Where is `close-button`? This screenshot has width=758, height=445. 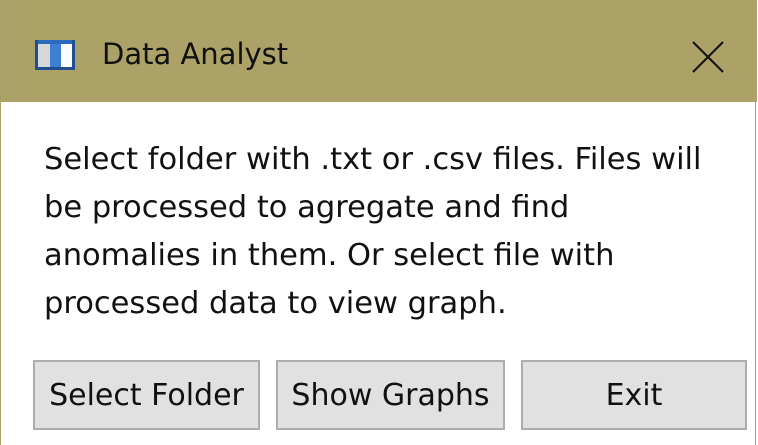
close-button is located at coordinates (708, 57).